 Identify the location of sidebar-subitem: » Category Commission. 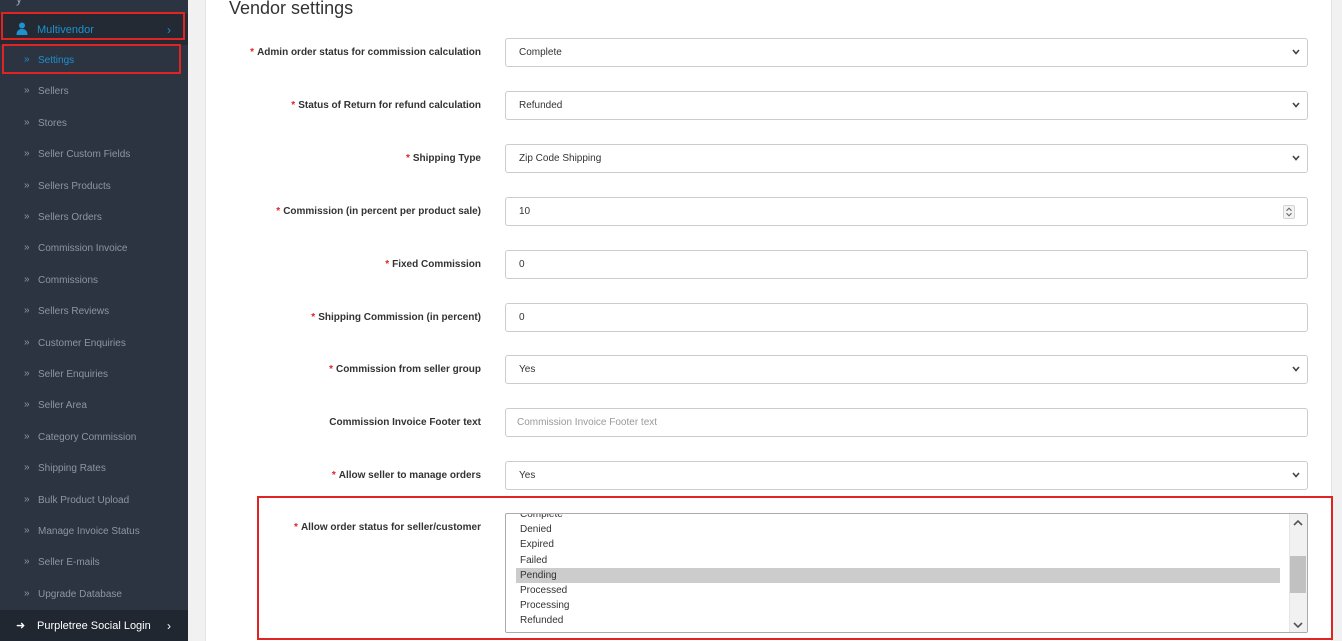
(94, 437).